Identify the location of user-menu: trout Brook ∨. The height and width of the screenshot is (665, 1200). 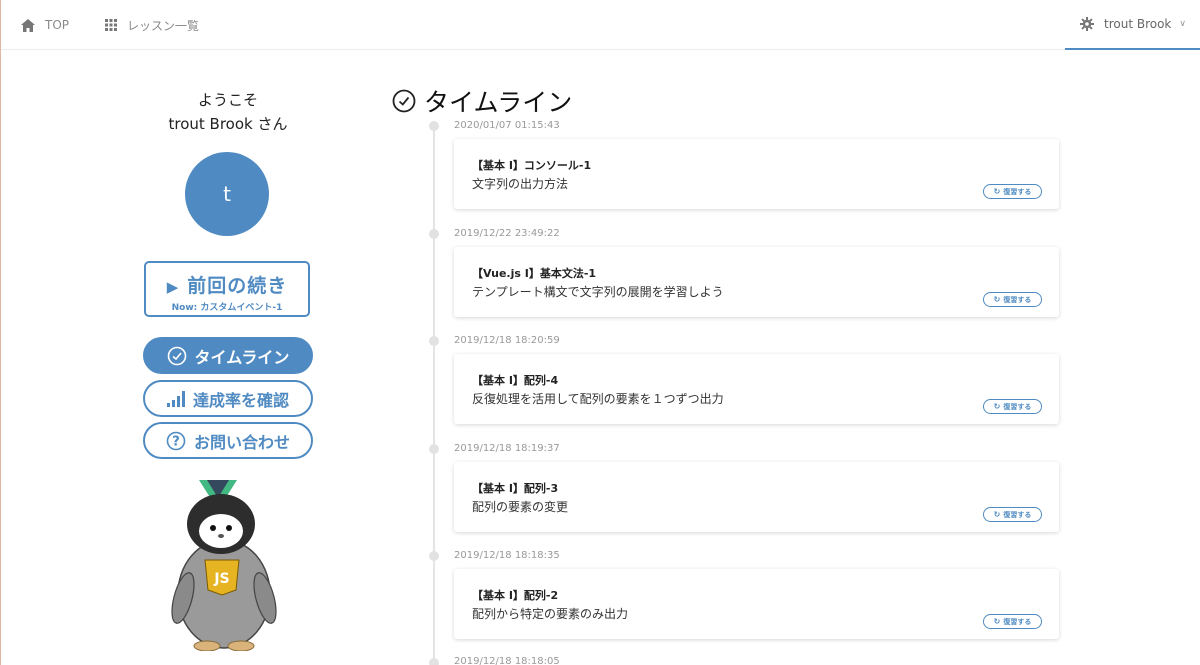
(1132, 25).